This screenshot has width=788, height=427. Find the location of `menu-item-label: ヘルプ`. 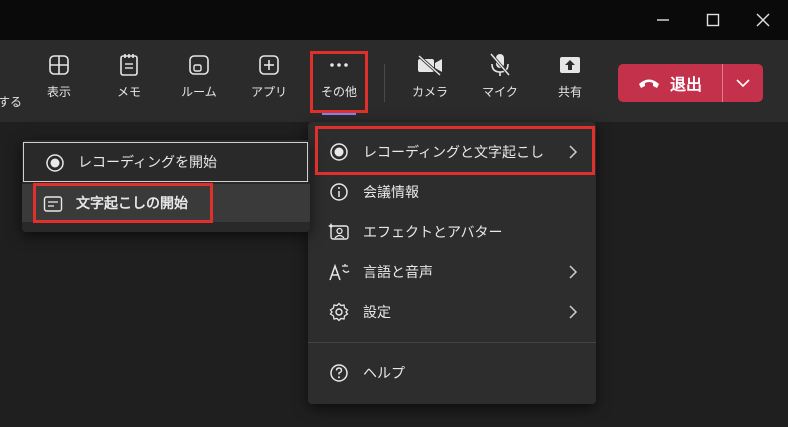

menu-item-label: ヘルプ is located at coordinates (384, 374).